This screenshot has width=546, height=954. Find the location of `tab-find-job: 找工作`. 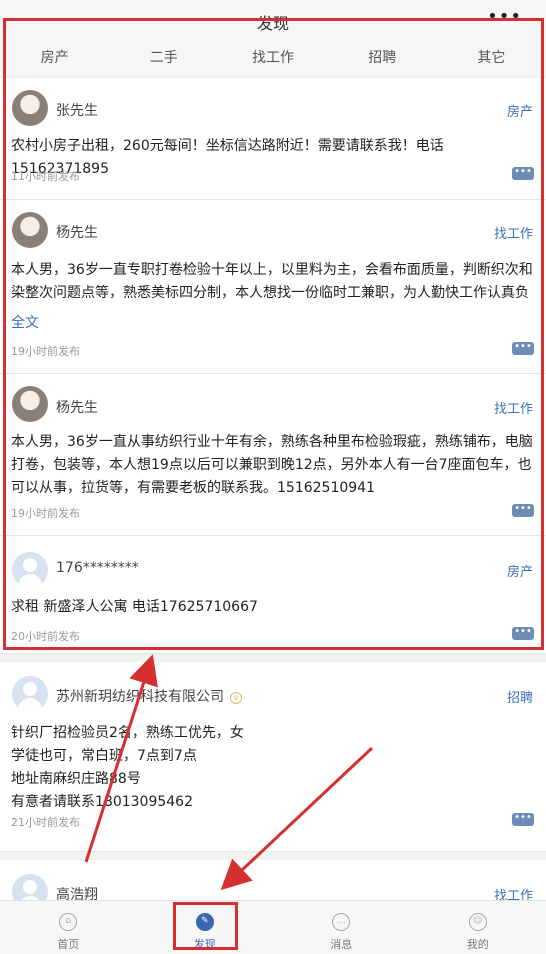

tab-find-job: 找工作 is located at coordinates (272, 58).